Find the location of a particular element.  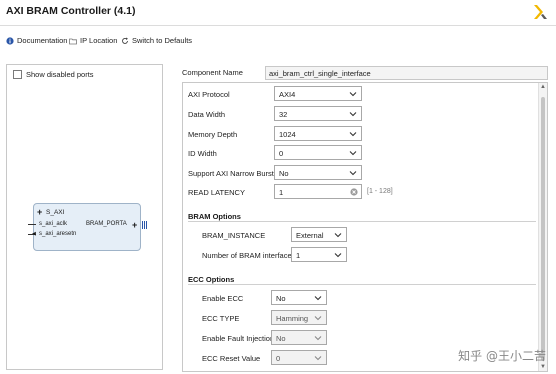

read-latency-value: 1 is located at coordinates (281, 192).